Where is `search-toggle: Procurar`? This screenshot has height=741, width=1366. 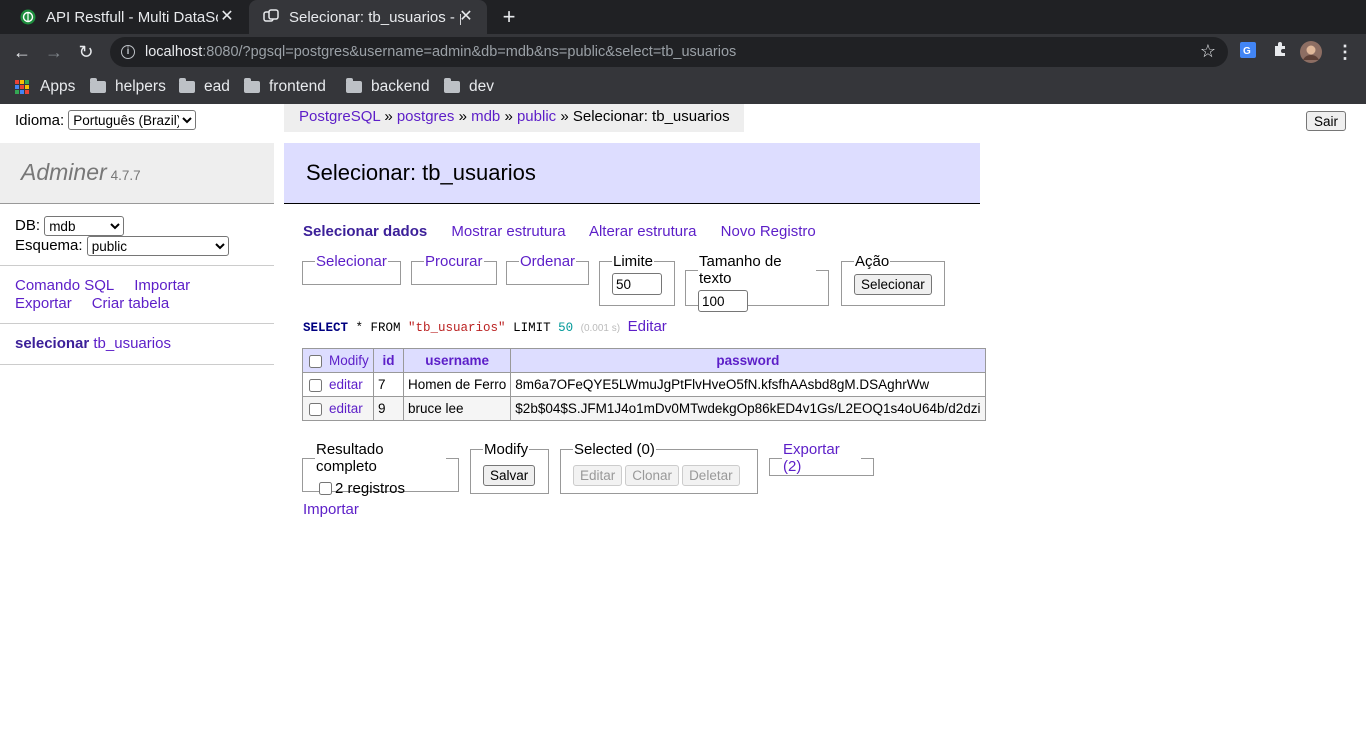 search-toggle: Procurar is located at coordinates (454, 261).